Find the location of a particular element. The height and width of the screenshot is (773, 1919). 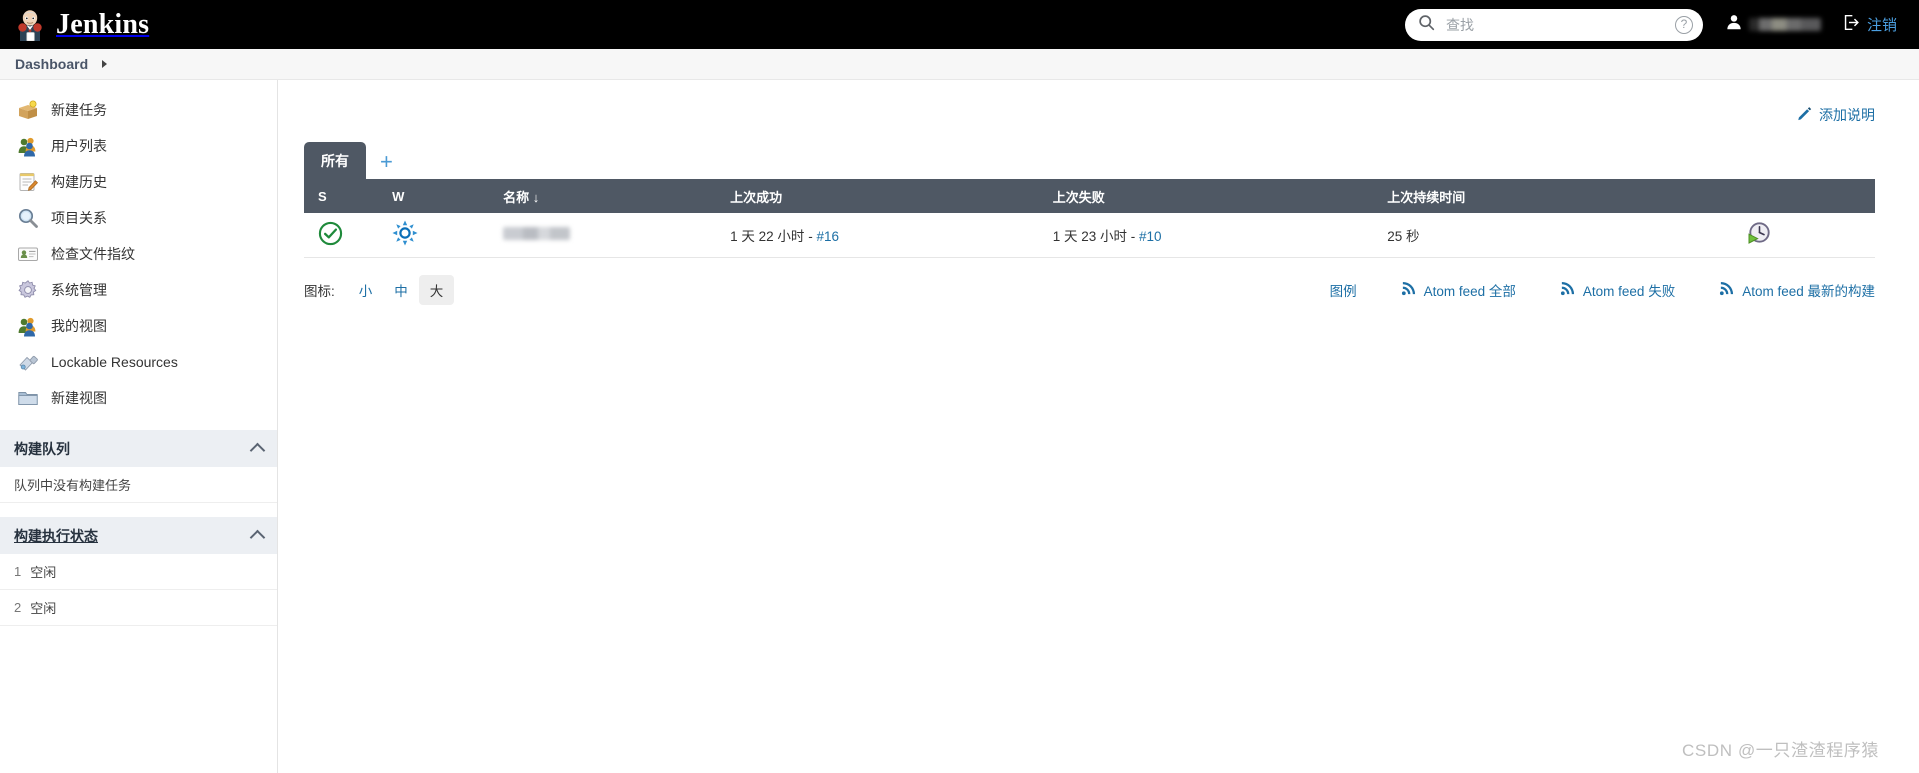

fingerprint-card-icon is located at coordinates (28, 254).